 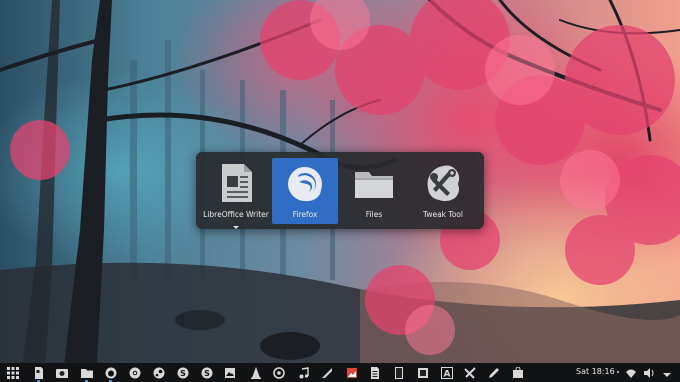 I want to click on steam-icon, so click(x=158, y=372).